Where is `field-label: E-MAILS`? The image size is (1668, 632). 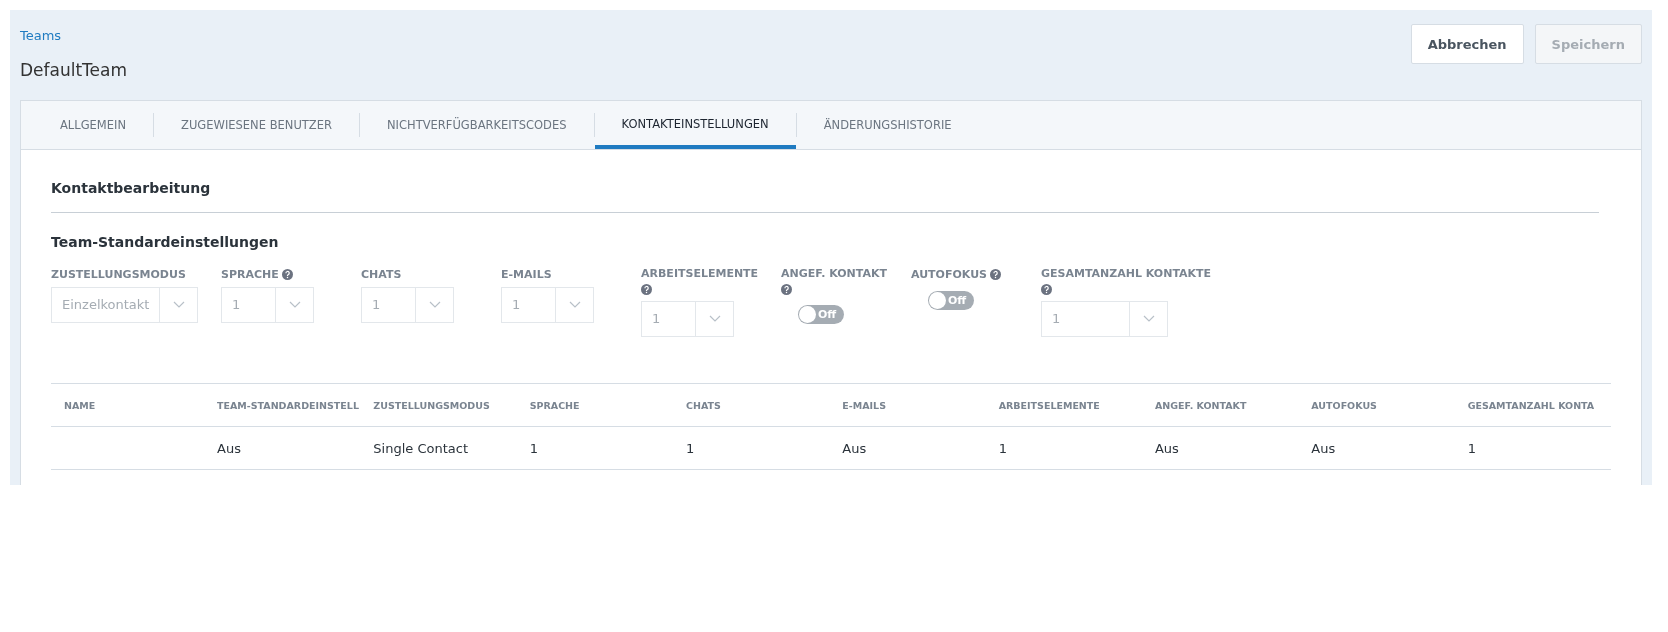 field-label: E-MAILS is located at coordinates (526, 274).